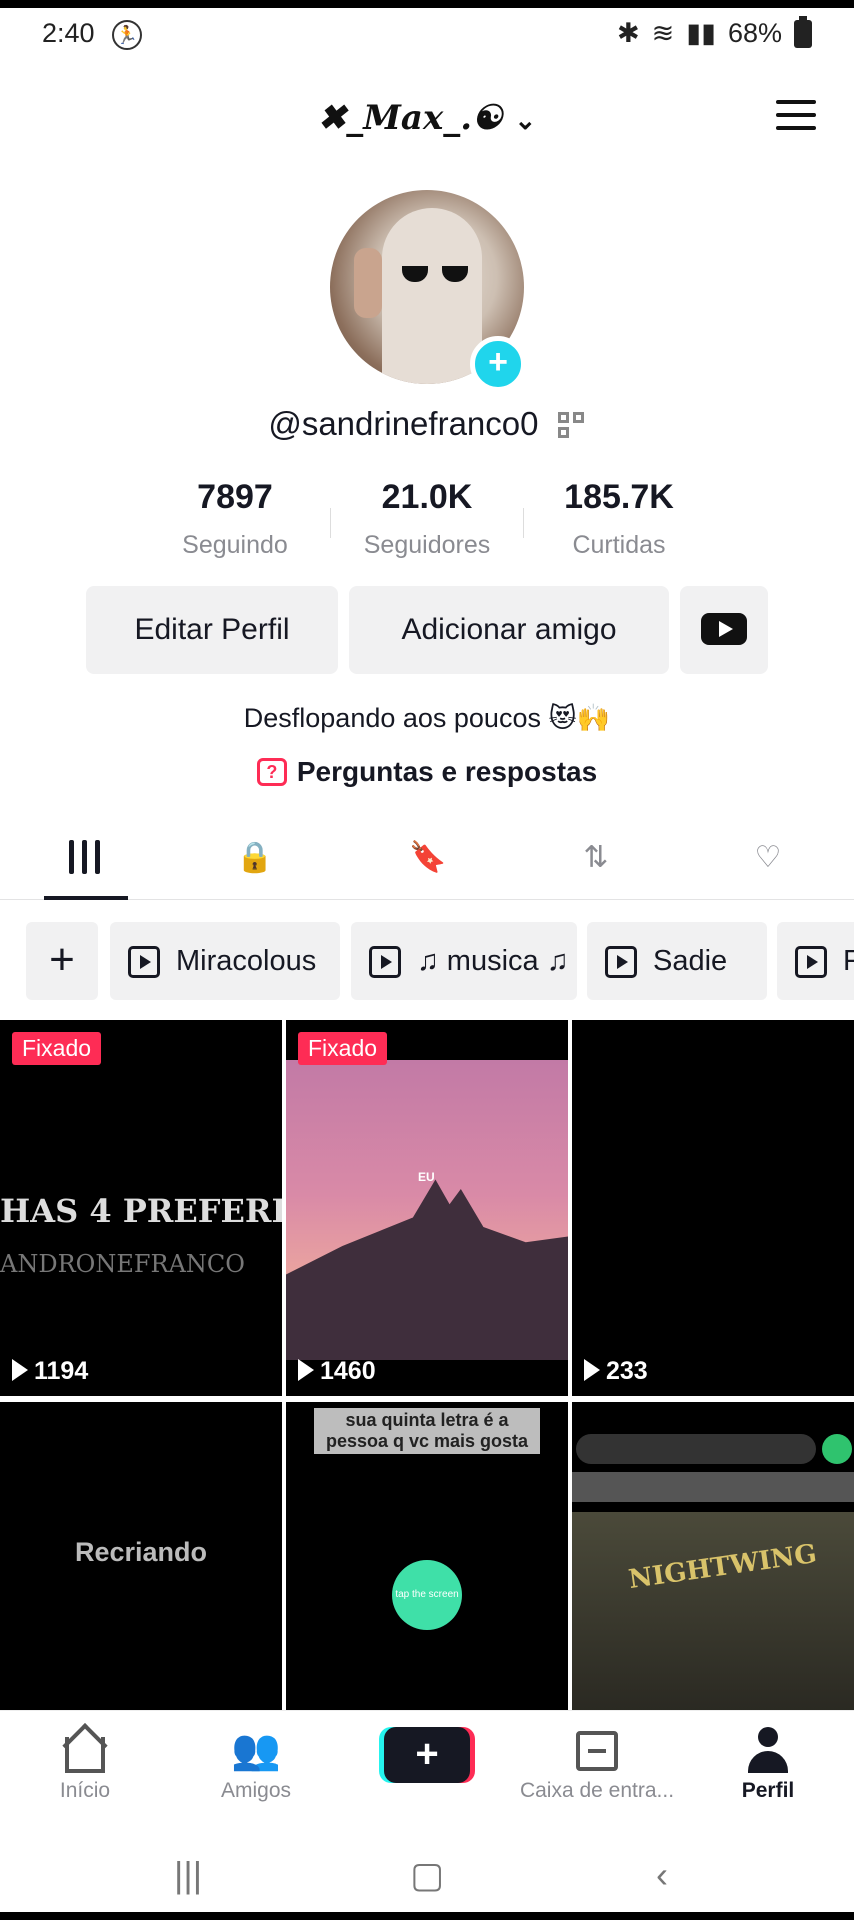  I want to click on playlist-label: F, so click(848, 961).